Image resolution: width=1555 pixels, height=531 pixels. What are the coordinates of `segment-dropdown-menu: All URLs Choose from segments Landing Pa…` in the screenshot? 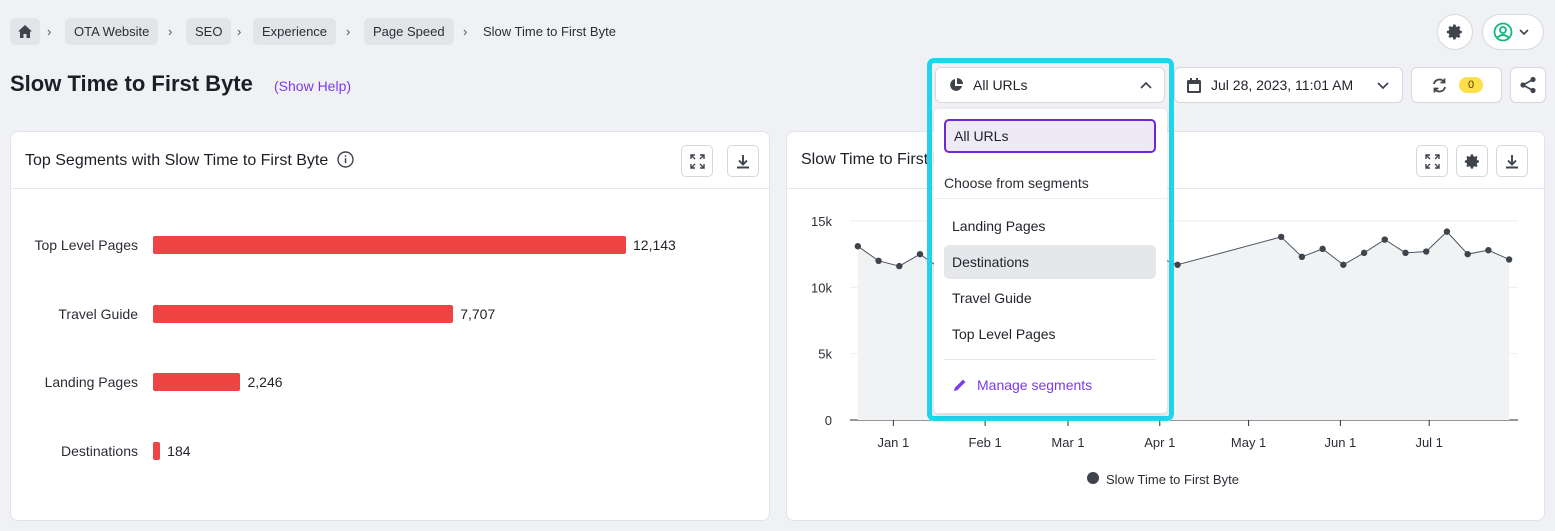 It's located at (1050, 261).